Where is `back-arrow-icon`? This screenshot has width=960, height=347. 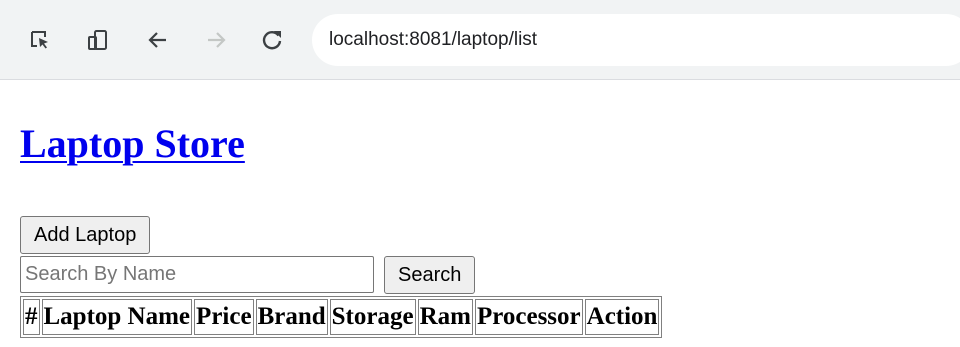 back-arrow-icon is located at coordinates (158, 40).